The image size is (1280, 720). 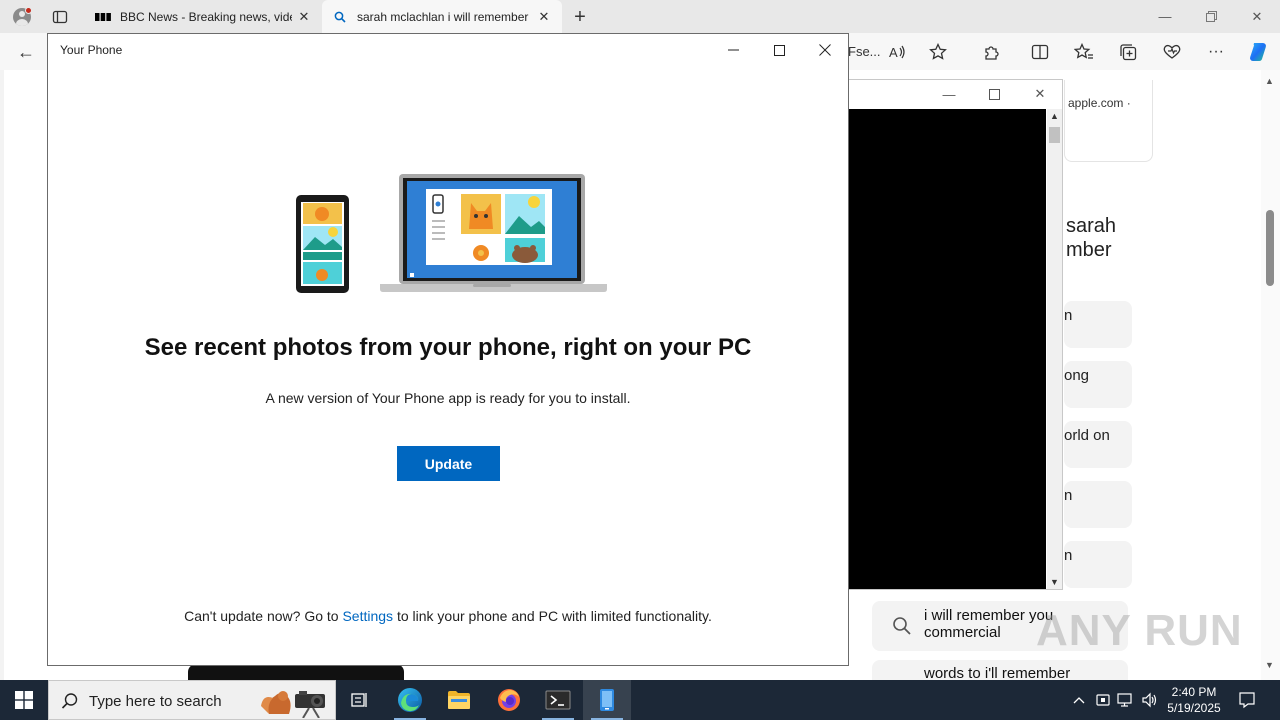 What do you see at coordinates (293, 704) in the screenshot?
I see `search-highlight-illustration` at bounding box center [293, 704].